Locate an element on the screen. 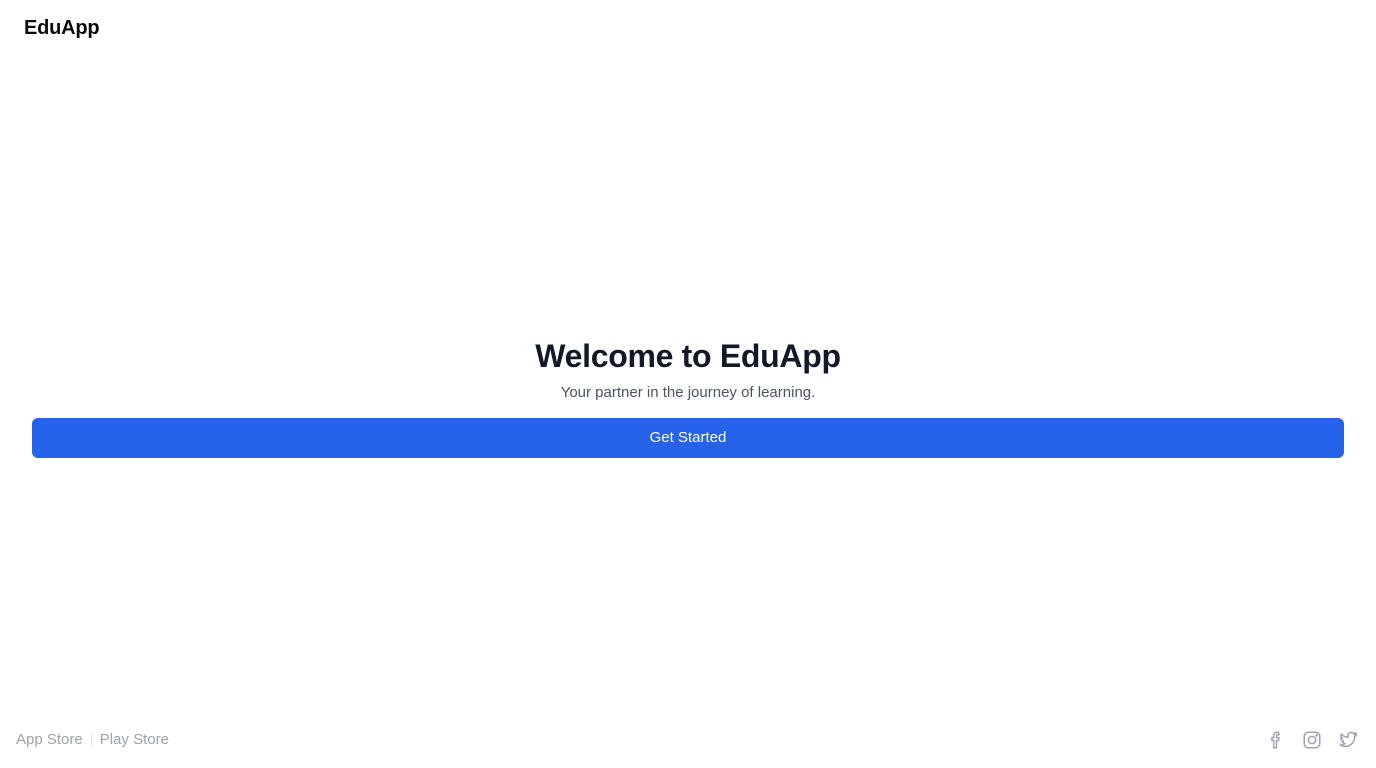  hero-title: Welcome to EduApp is located at coordinates (688, 356).